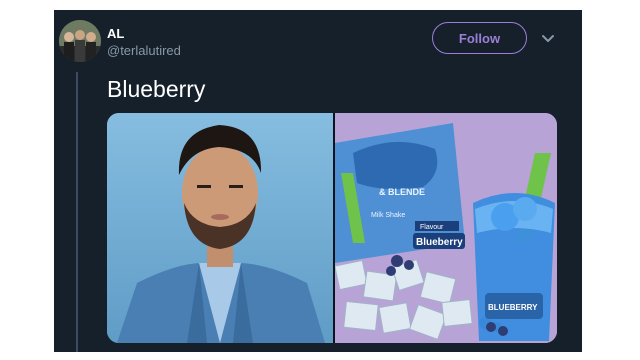 This screenshot has height=360, width=640. Describe the element at coordinates (513, 307) in the screenshot. I see `cup-label-text: BLUEBERRY` at that location.